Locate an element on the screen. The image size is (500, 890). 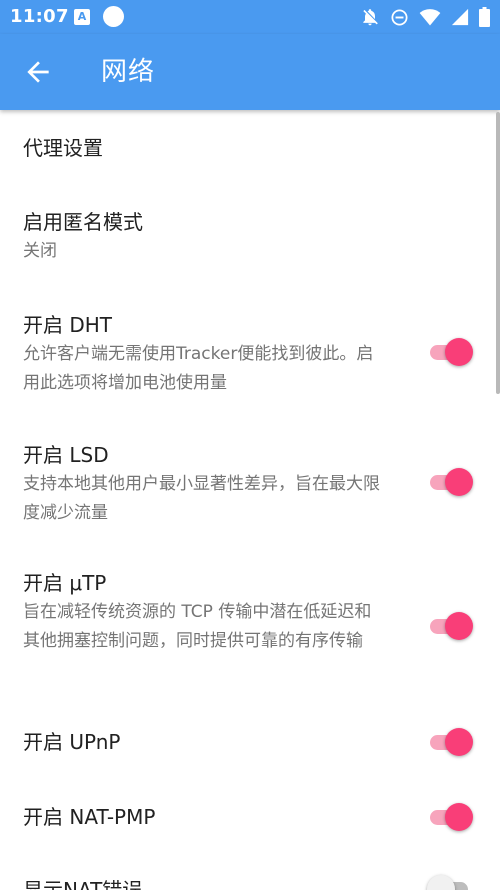
pref-enable-lsd: 开启 LSD 支持本地其他用户最小显著性差异，旨在最大限度减少流量 is located at coordinates (250, 483).